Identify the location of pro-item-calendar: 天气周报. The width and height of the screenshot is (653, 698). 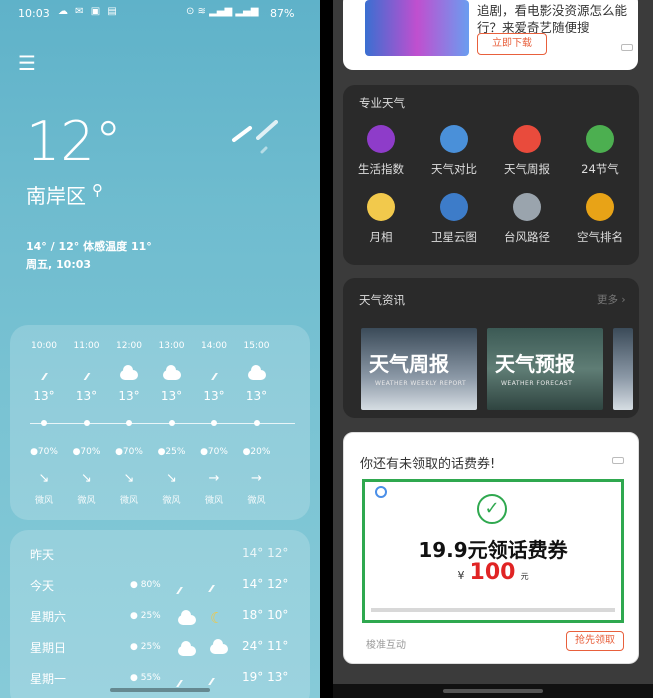
(527, 151).